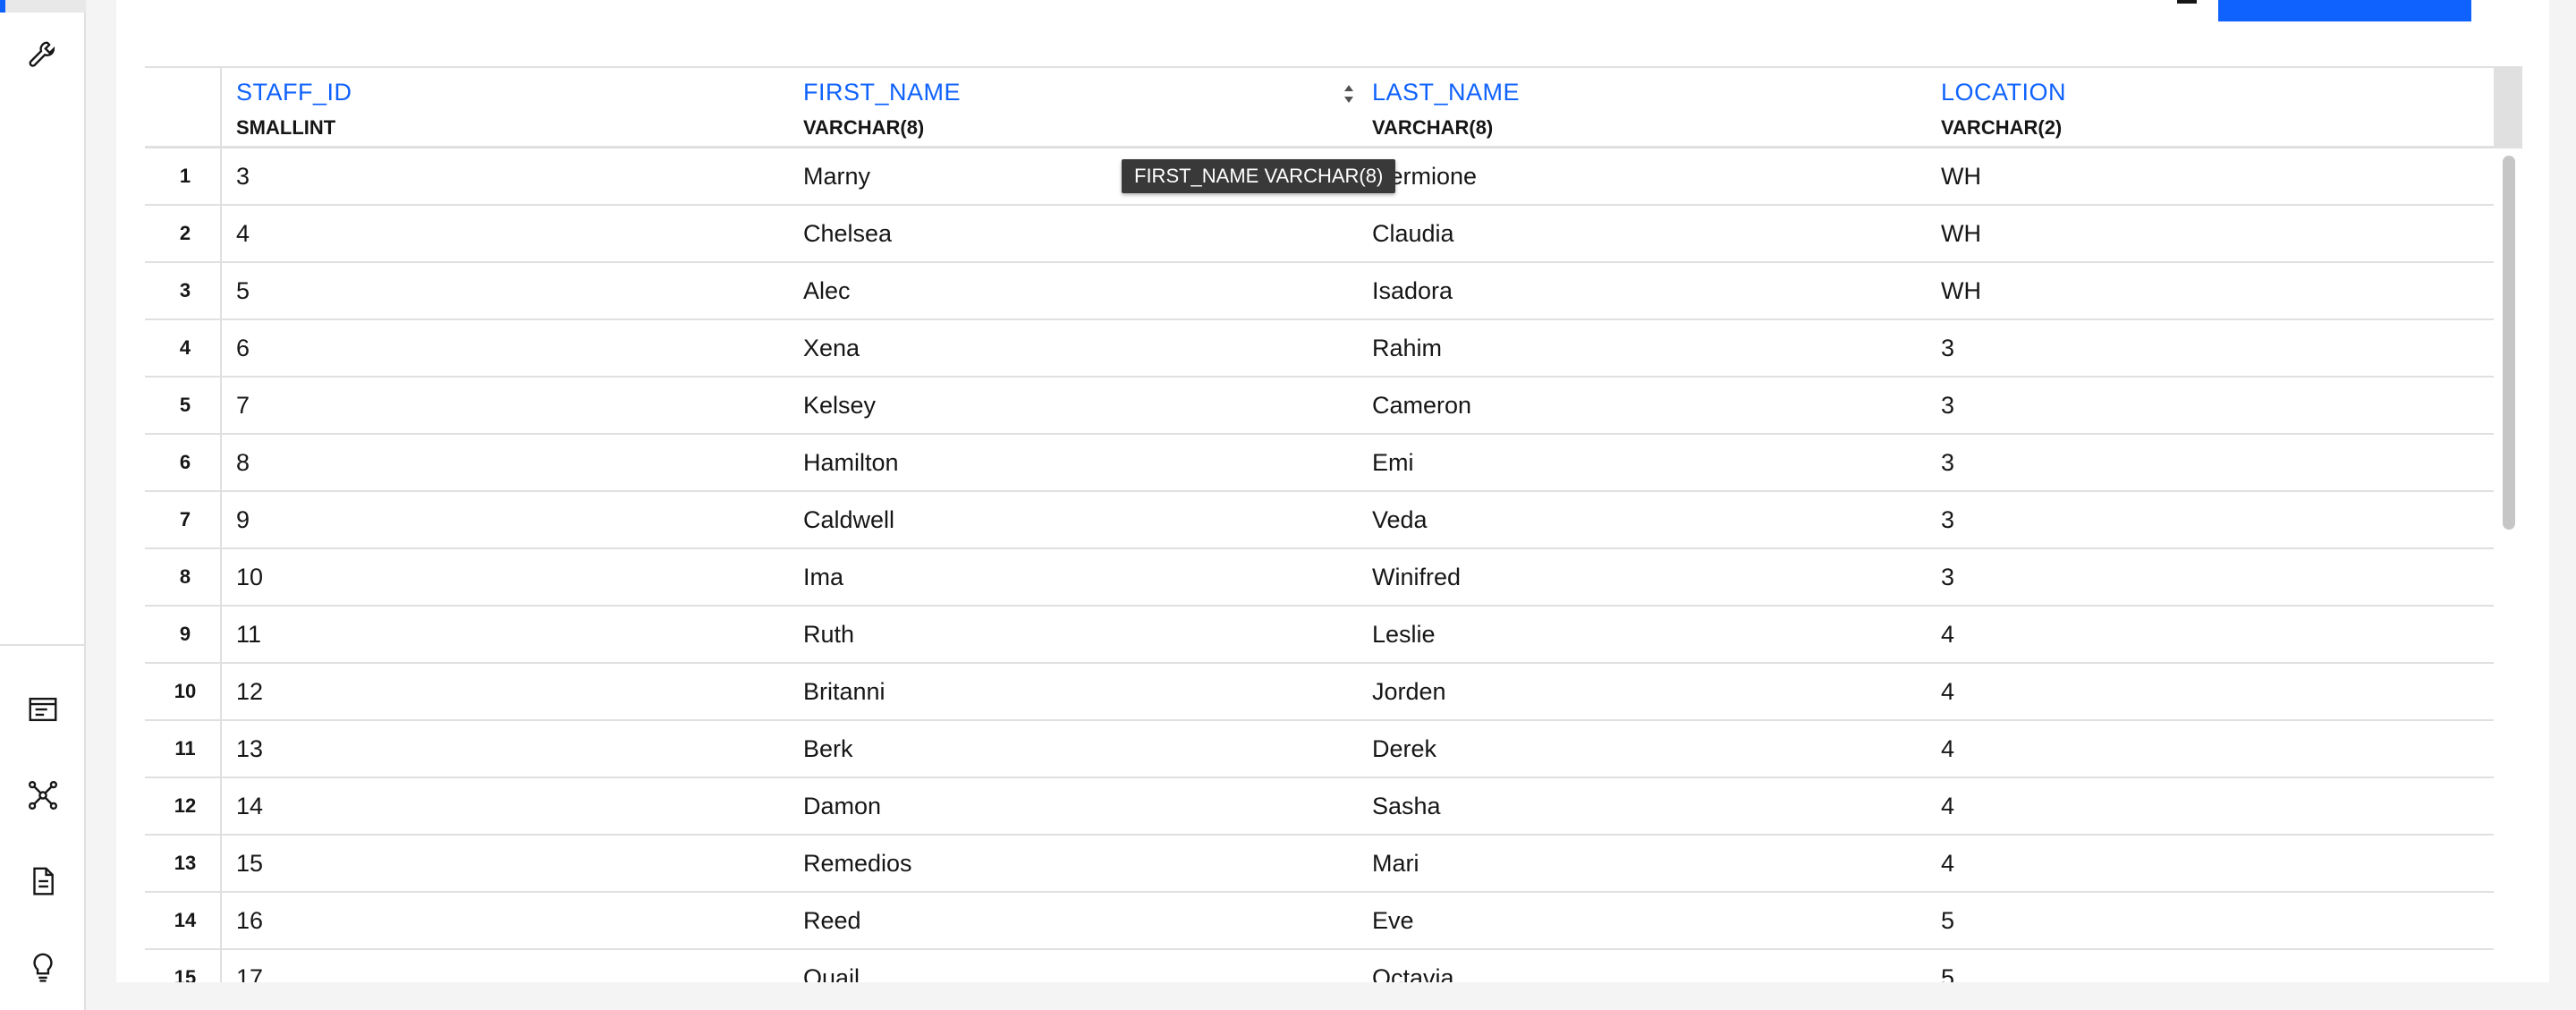 The height and width of the screenshot is (1010, 2576). What do you see at coordinates (1319, 636) in the screenshot?
I see `table-row: 9 11 Ruth Leslie 4` at bounding box center [1319, 636].